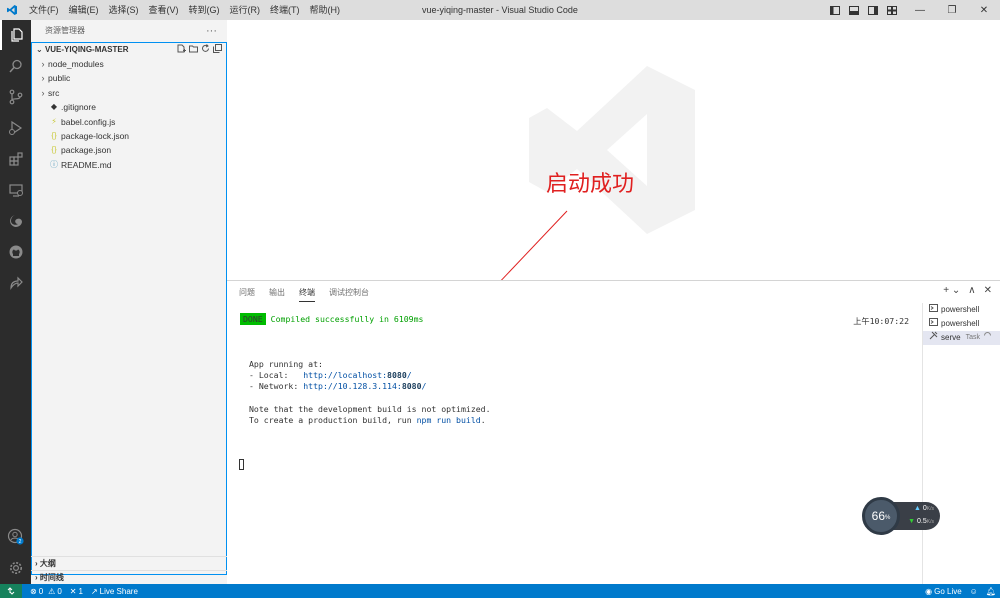  Describe the element at coordinates (253, 319) in the screenshot. I see `done-badge: DONE` at that location.